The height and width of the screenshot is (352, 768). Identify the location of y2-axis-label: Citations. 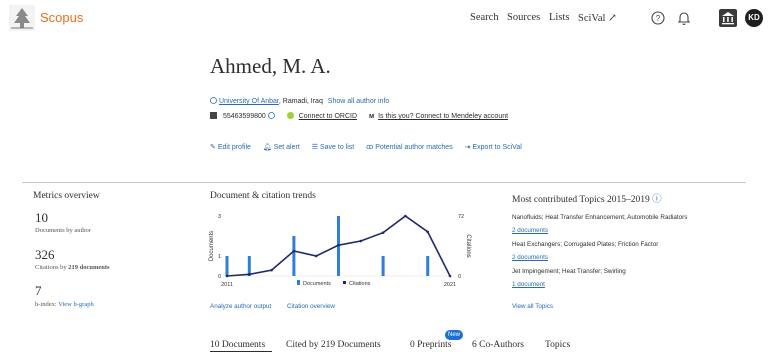
(468, 245).